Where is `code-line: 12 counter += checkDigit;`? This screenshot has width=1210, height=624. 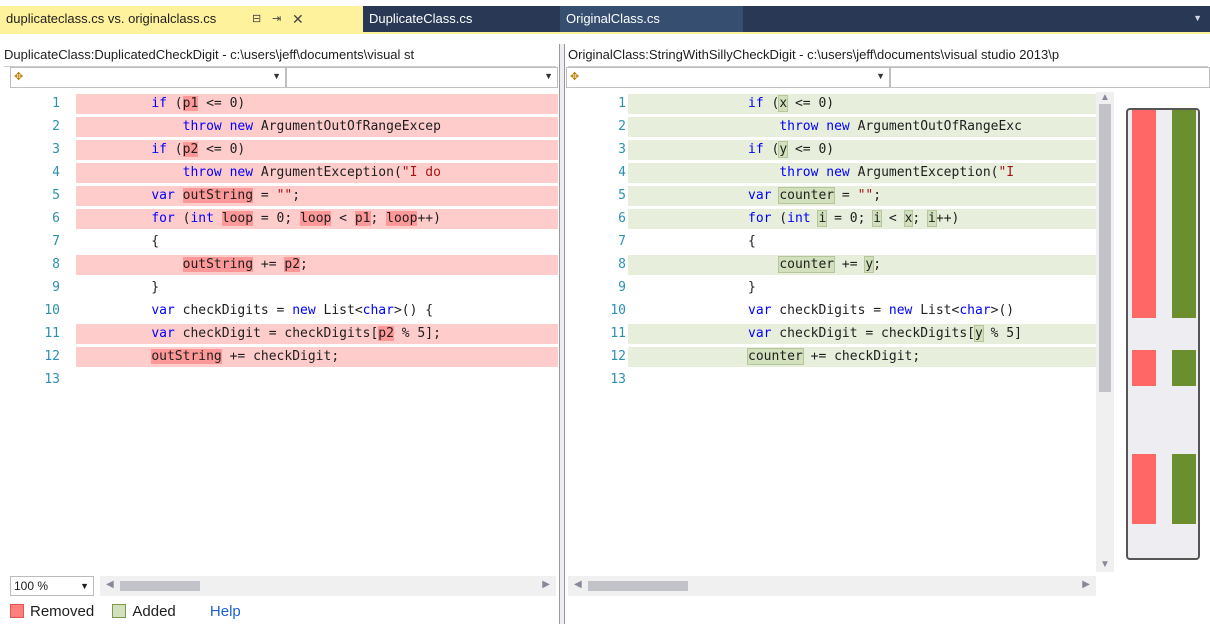 code-line: 12 counter += checkDigit; is located at coordinates (831, 356).